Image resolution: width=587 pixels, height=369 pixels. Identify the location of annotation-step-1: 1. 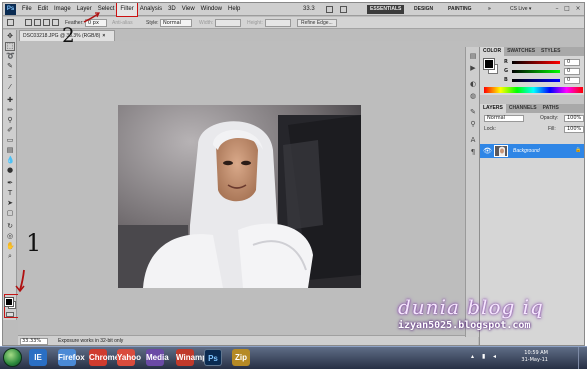
(34, 243).